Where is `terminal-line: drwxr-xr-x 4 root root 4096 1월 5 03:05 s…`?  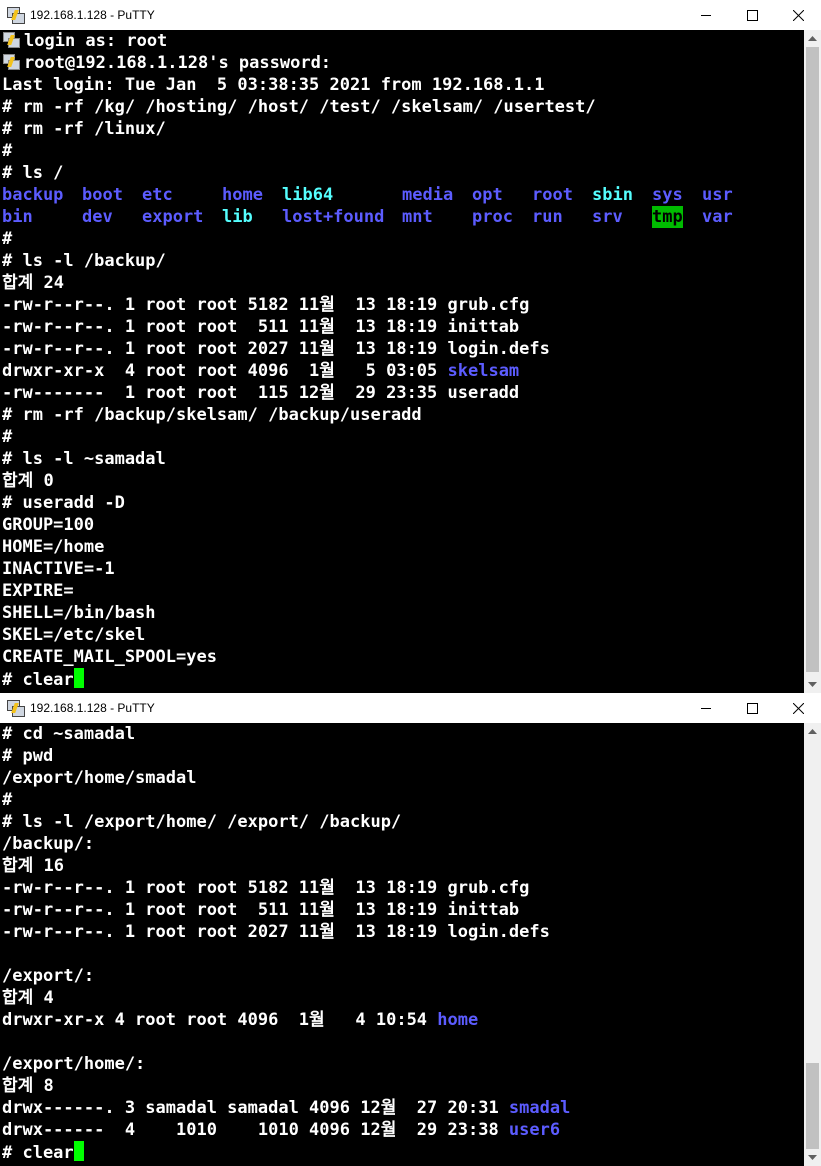
terminal-line: drwxr-xr-x 4 root root 4096 1월 5 03:05 s… is located at coordinates (402, 371).